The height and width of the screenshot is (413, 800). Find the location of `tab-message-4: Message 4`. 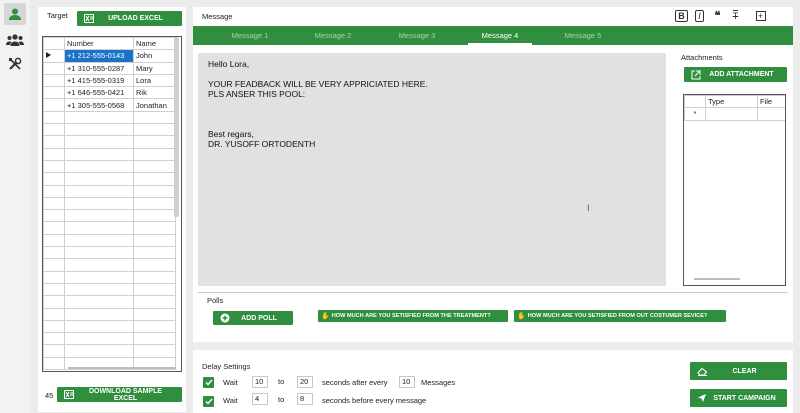

tab-message-4: Message 4 is located at coordinates (500, 35).